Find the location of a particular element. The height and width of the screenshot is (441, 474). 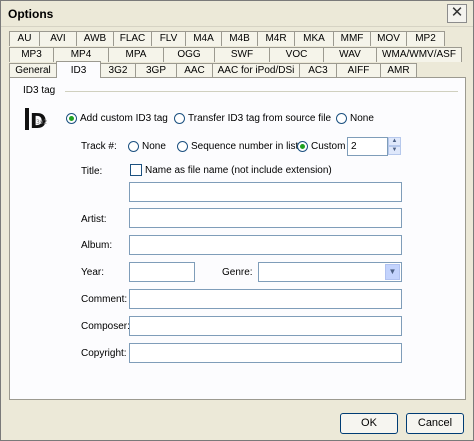

tab-wma-wmv-asf: WMA/WMV/ASF is located at coordinates (419, 54).